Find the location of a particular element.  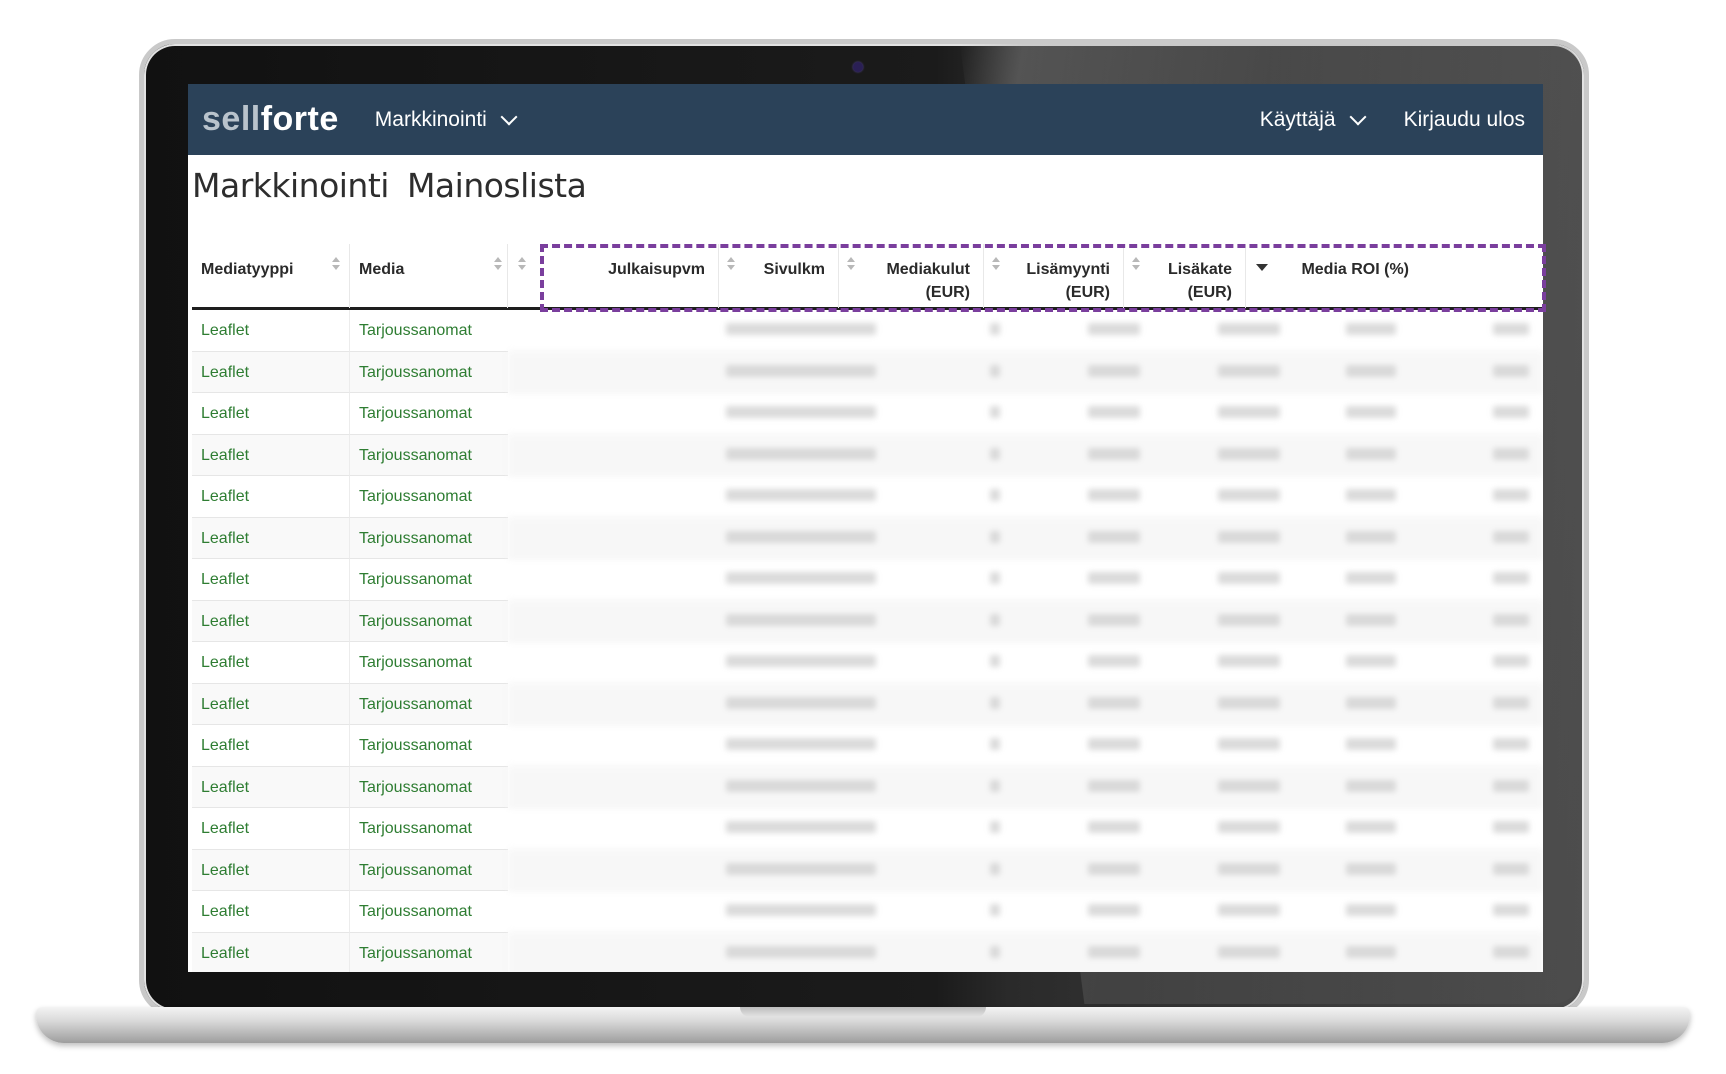

column-header-julkaisupvm: Julkaisupvm is located at coordinates (613, 276).